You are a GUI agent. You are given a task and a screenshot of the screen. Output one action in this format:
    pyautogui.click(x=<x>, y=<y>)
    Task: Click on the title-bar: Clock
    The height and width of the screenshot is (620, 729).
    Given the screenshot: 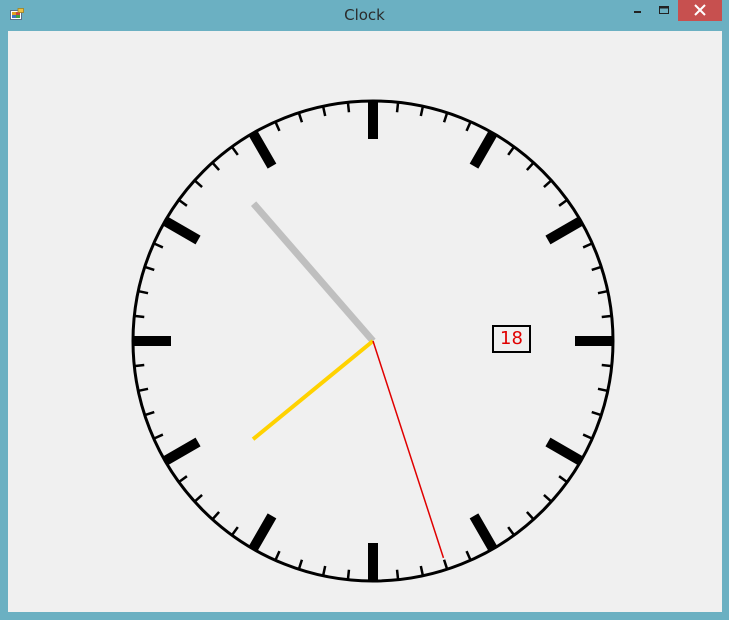 What is the action you would take?
    pyautogui.click(x=364, y=15)
    